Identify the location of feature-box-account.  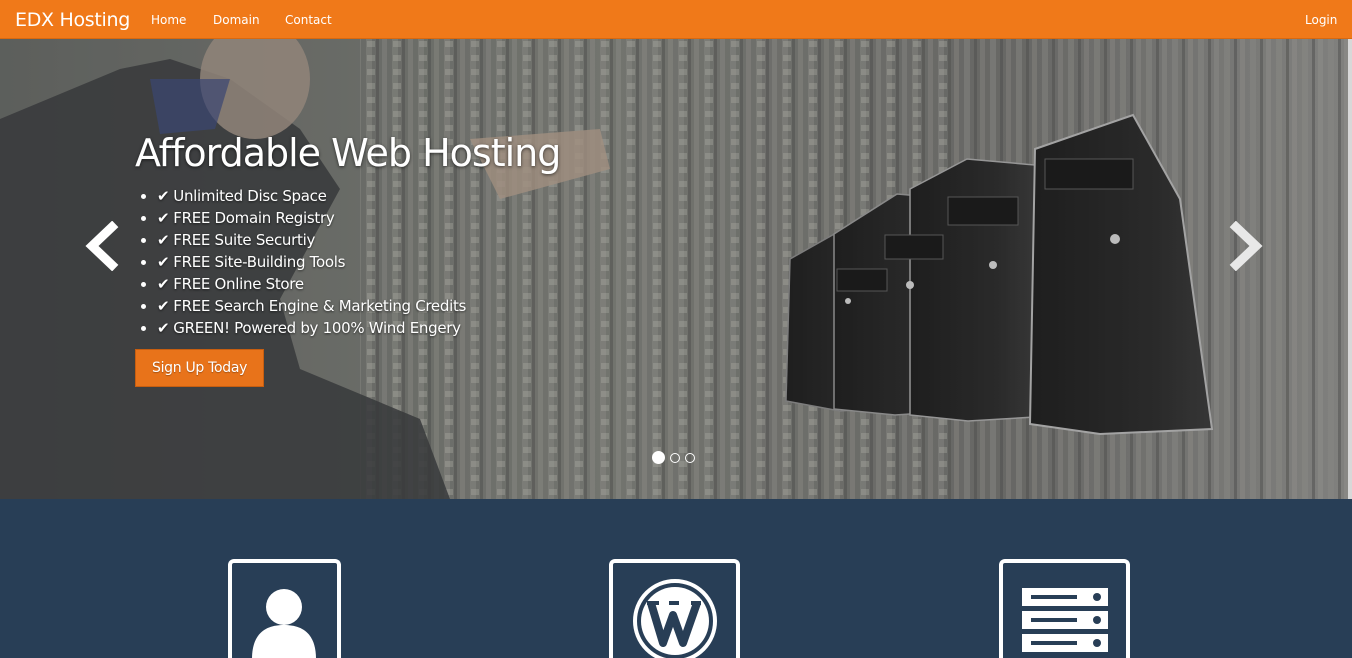
(284, 608).